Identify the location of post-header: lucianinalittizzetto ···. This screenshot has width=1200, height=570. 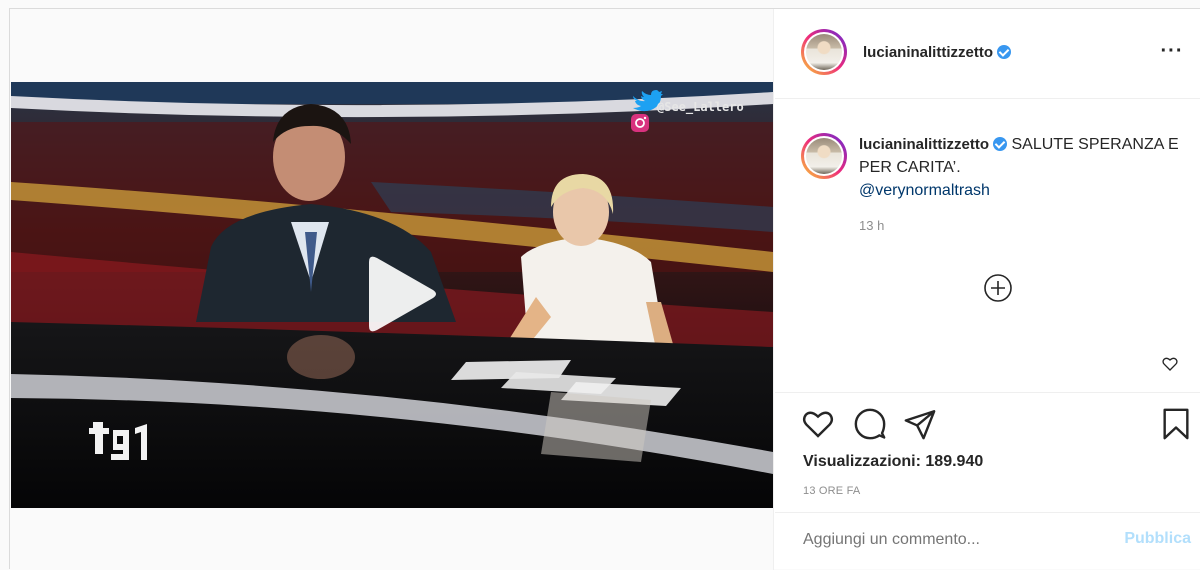
(987, 54).